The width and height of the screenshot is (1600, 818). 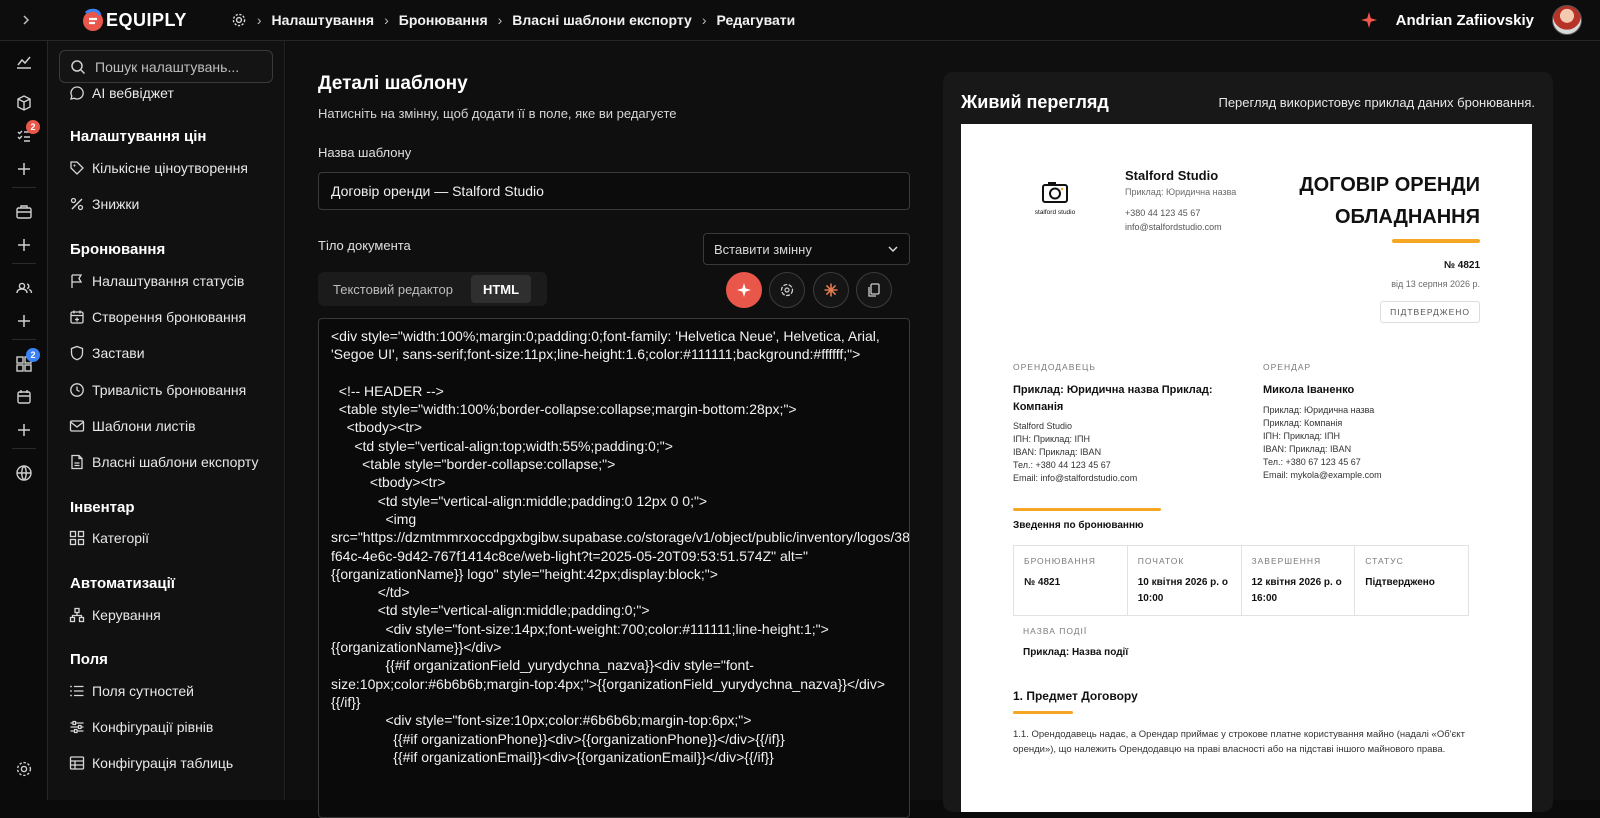 I want to click on tab-text-editor: Текстовий редактор, so click(x=393, y=289).